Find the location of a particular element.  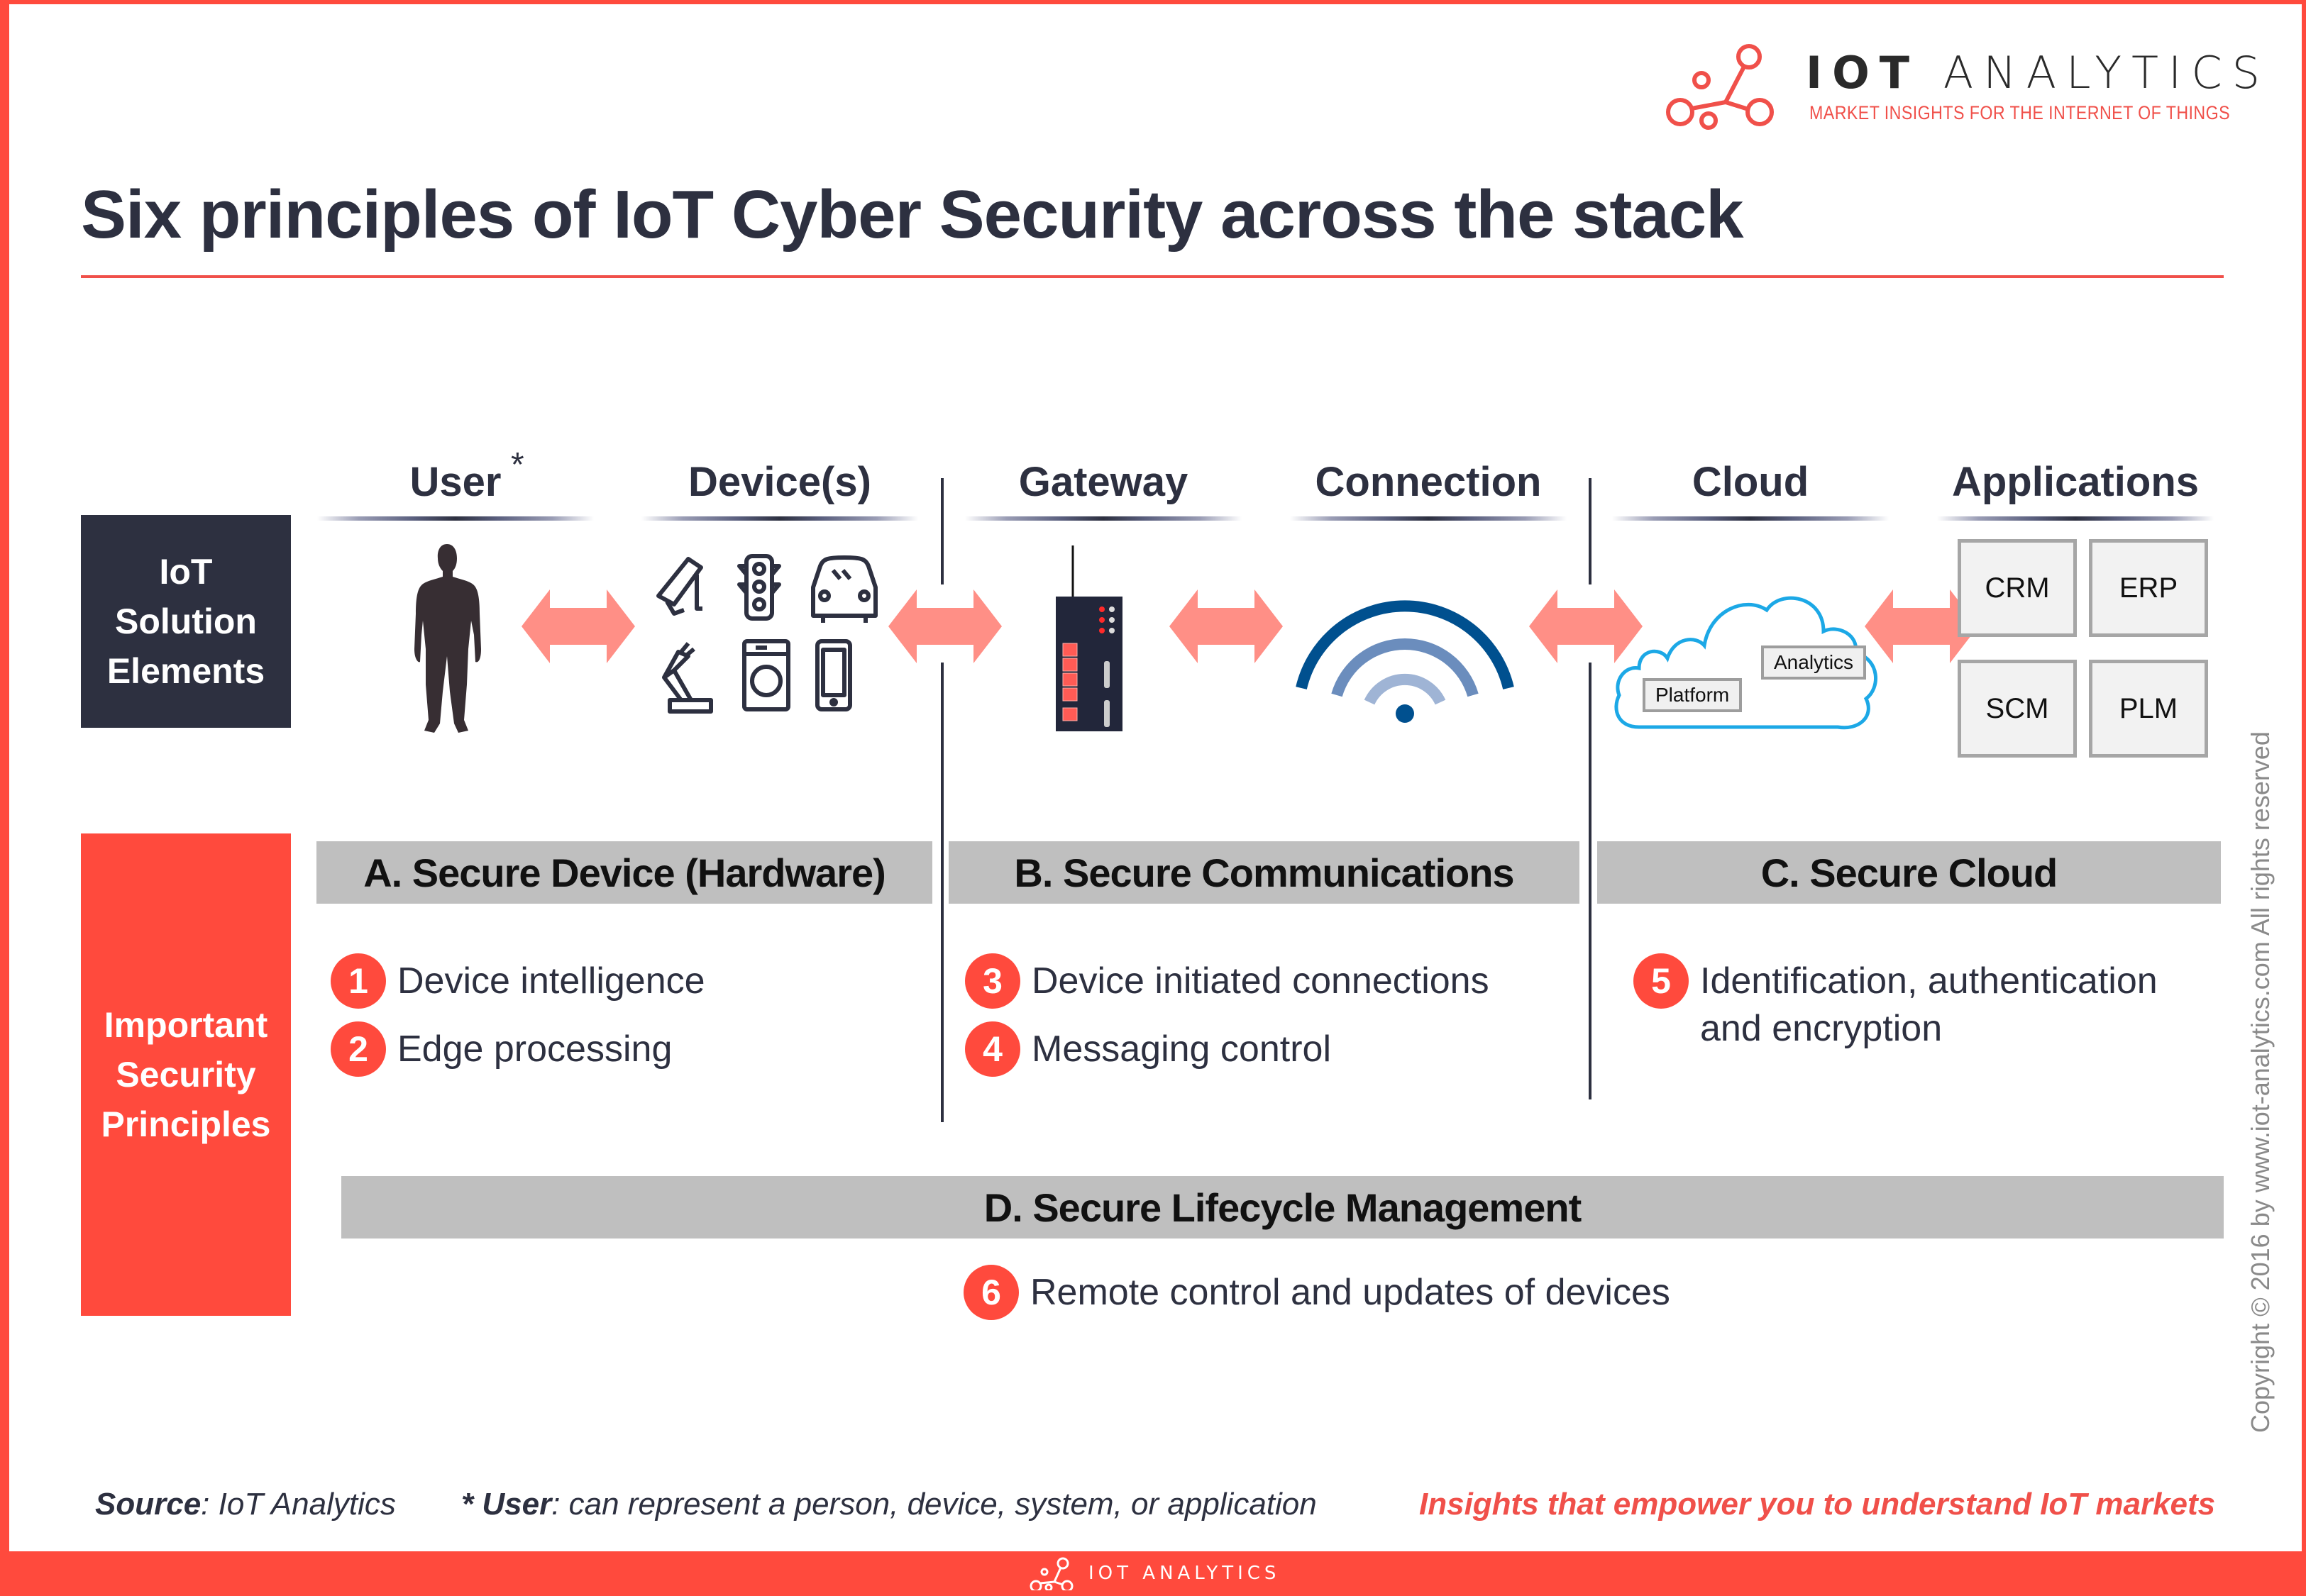

row-label-line: Principles is located at coordinates (186, 1124).